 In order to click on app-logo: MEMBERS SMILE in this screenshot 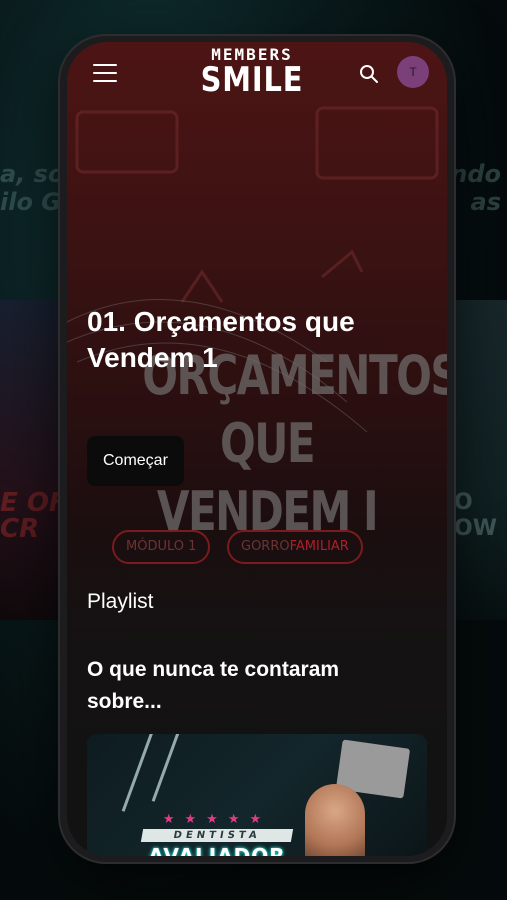, I will do `click(252, 73)`.